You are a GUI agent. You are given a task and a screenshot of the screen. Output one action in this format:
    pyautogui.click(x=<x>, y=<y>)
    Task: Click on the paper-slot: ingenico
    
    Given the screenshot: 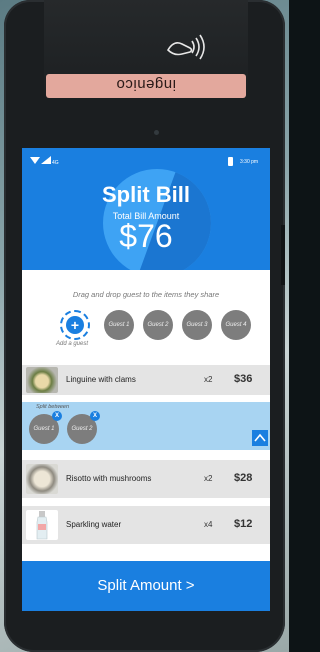 What is the action you would take?
    pyautogui.click(x=146, y=86)
    